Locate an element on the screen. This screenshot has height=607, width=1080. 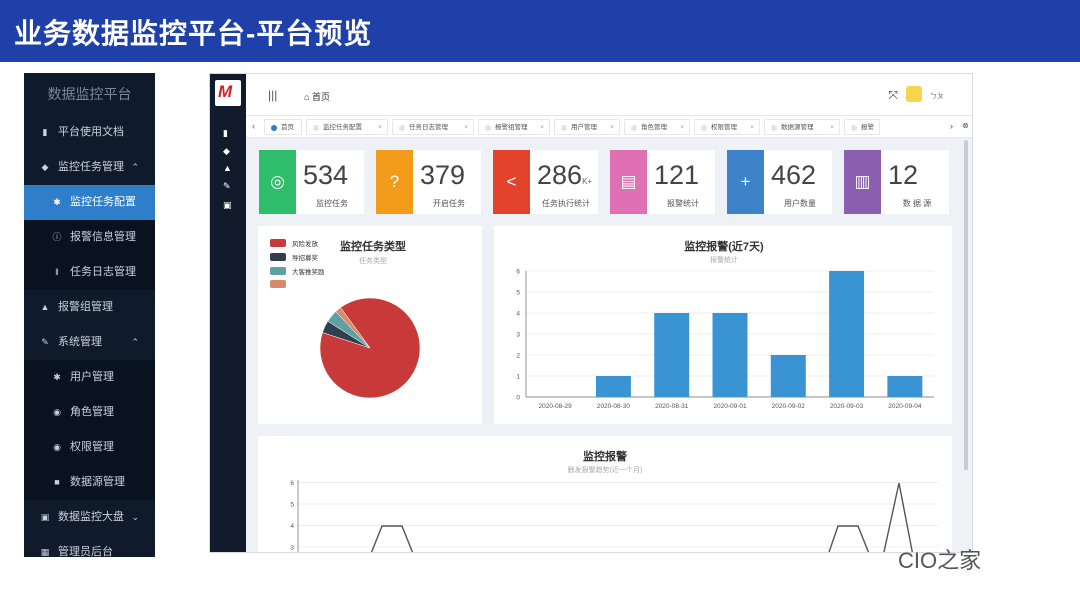
sidebar-item: ▣ 数据监控大盘 ⌄ is located at coordinates (89, 517).